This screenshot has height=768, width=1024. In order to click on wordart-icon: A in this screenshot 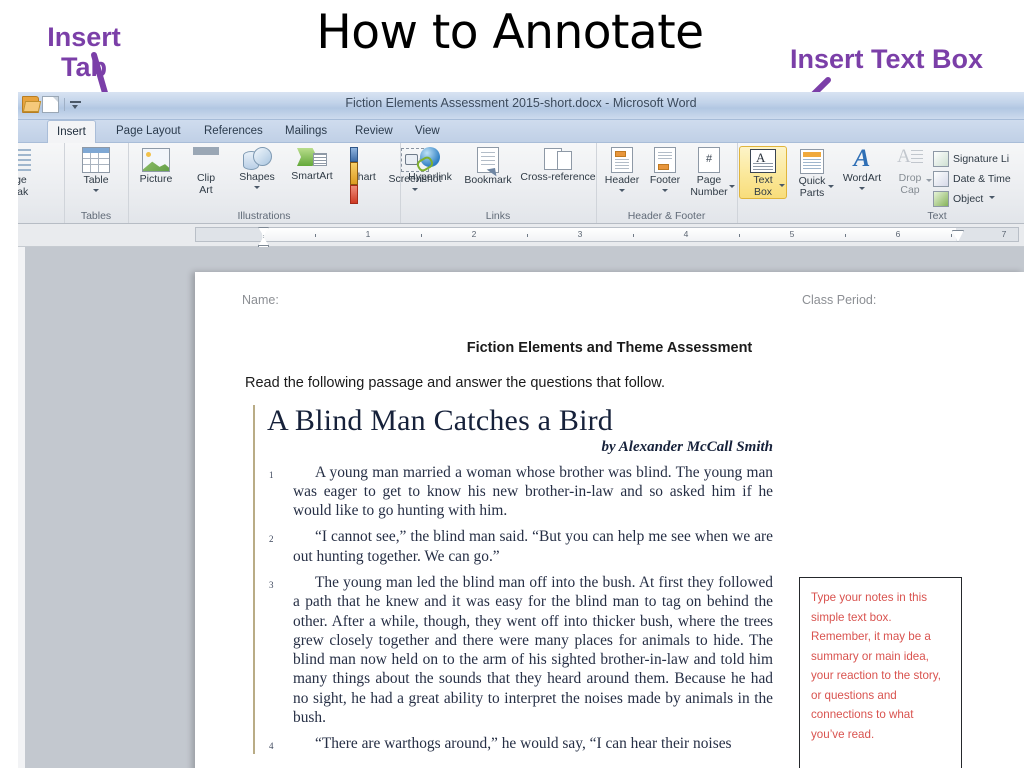, I will do `click(862, 158)`.